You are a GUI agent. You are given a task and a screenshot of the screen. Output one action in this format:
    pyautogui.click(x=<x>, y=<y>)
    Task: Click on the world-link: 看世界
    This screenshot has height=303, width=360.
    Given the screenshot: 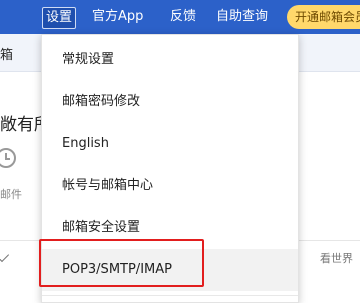 What is the action you would take?
    pyautogui.click(x=336, y=258)
    